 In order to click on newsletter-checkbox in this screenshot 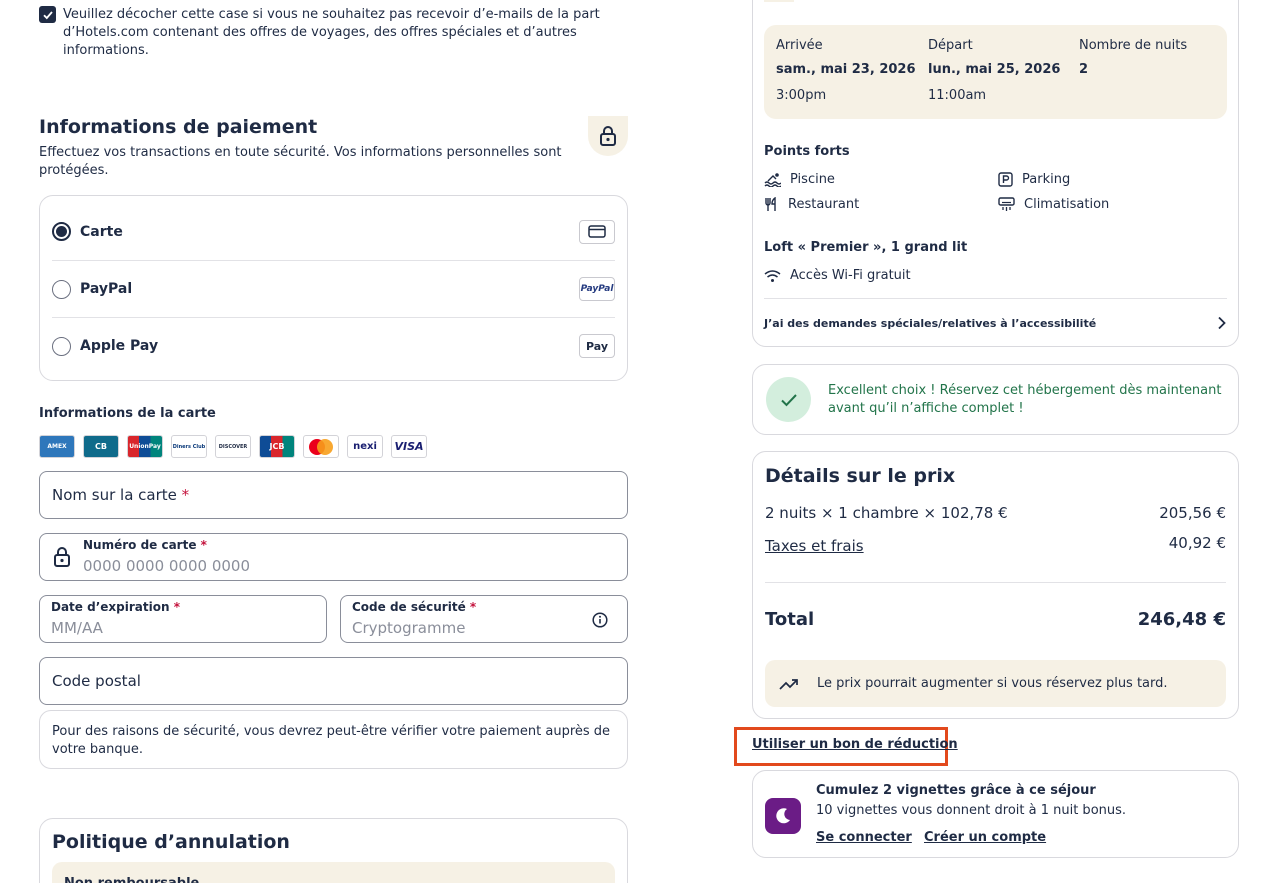, I will do `click(47, 14)`.